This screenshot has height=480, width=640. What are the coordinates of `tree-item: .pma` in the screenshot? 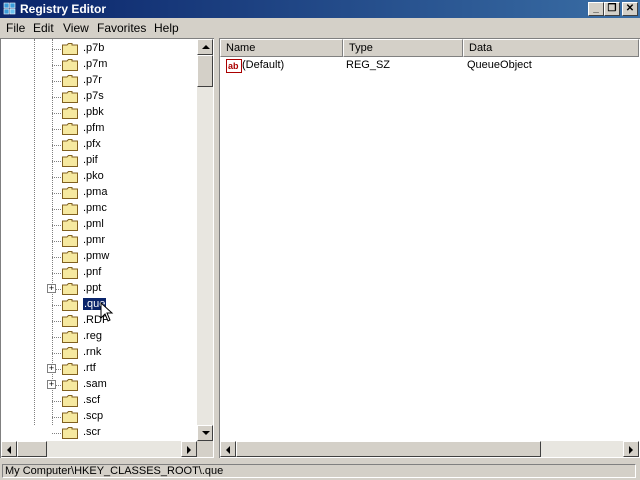 It's located at (99, 193).